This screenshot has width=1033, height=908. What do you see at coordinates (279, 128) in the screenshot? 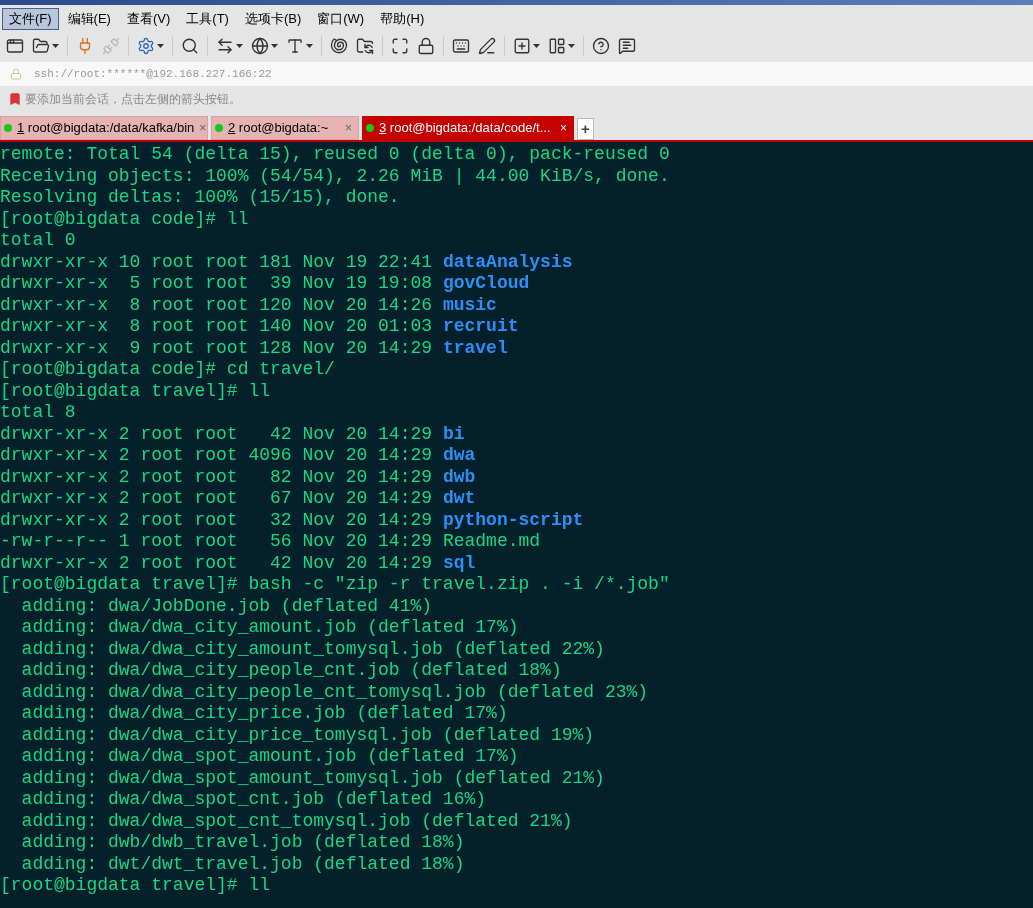
I see `tab-label: 2 root@bigdata:~` at bounding box center [279, 128].